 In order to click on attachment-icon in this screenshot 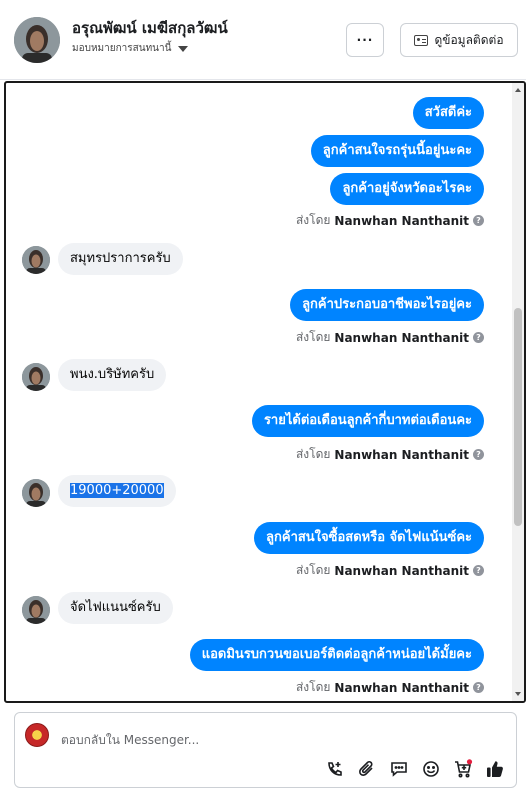, I will do `click(367, 769)`.